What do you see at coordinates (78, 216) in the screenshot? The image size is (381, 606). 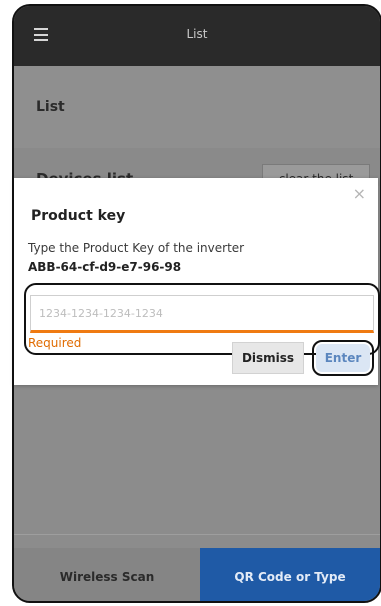 I see `dialog-title: Product key` at bounding box center [78, 216].